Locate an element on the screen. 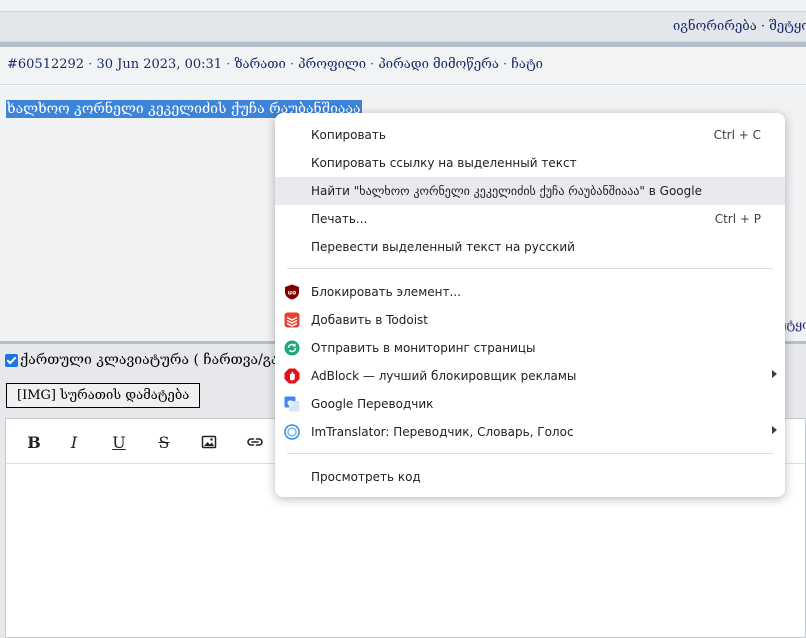 The width and height of the screenshot is (806, 638). strikethrough-button: S is located at coordinates (164, 442).